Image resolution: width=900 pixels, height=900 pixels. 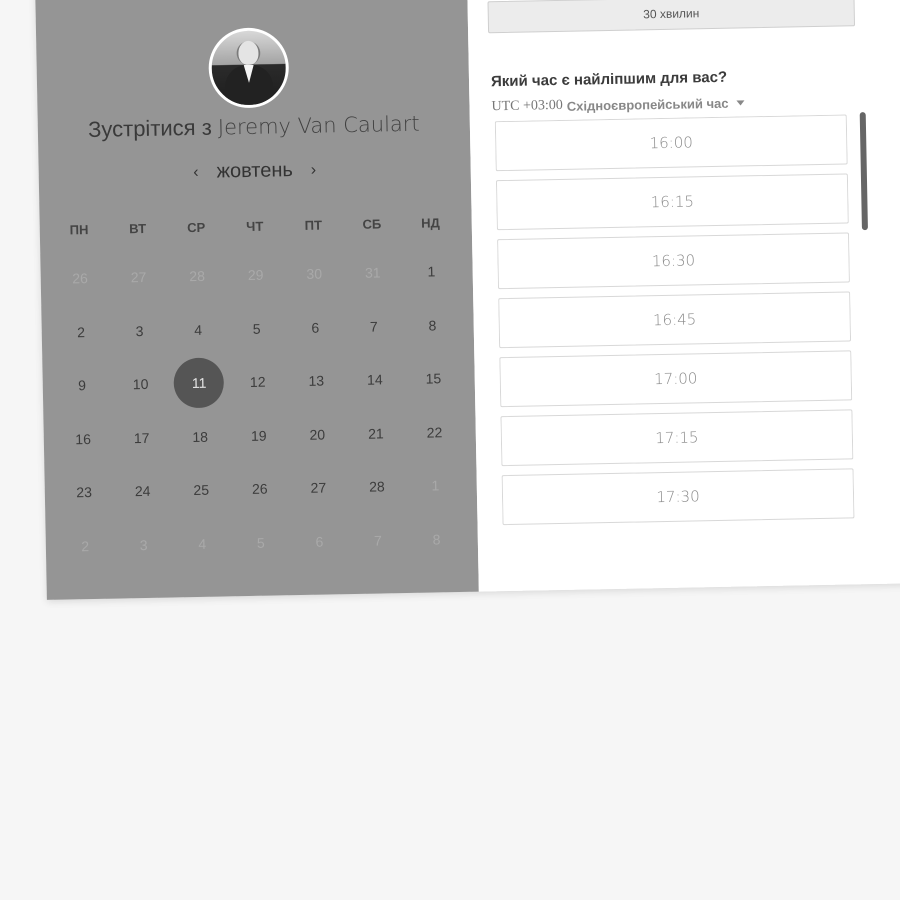 What do you see at coordinates (433, 378) in the screenshot?
I see `calendar-day-number: 15` at bounding box center [433, 378].